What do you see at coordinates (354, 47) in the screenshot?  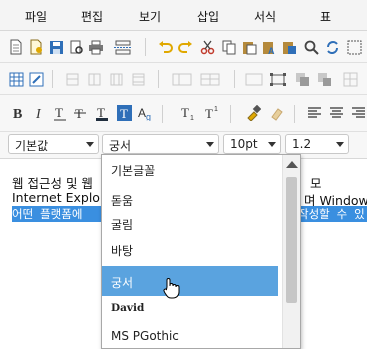 I see `select-all-icon` at bounding box center [354, 47].